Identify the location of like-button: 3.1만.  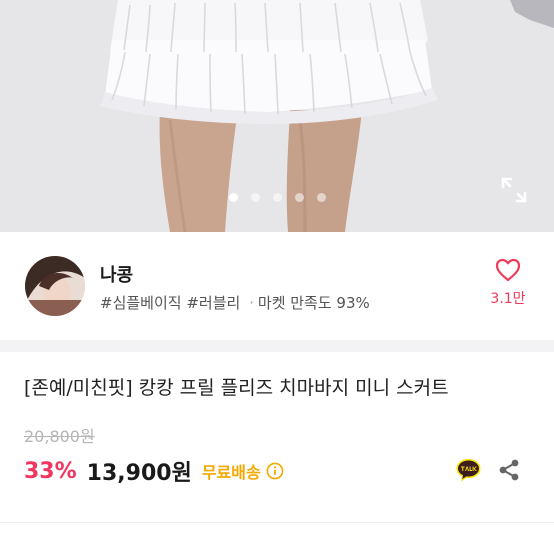
(508, 283).